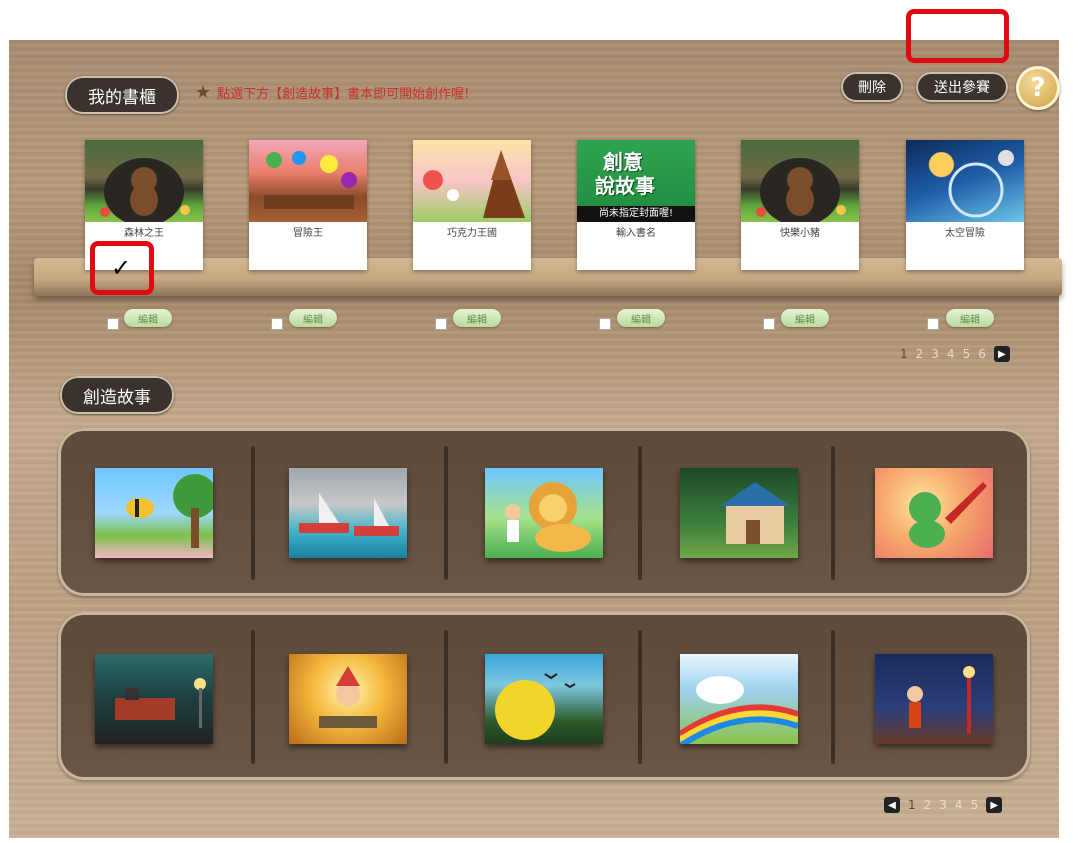  Describe the element at coordinates (144, 233) in the screenshot. I see `book-title: 森林之王` at that location.